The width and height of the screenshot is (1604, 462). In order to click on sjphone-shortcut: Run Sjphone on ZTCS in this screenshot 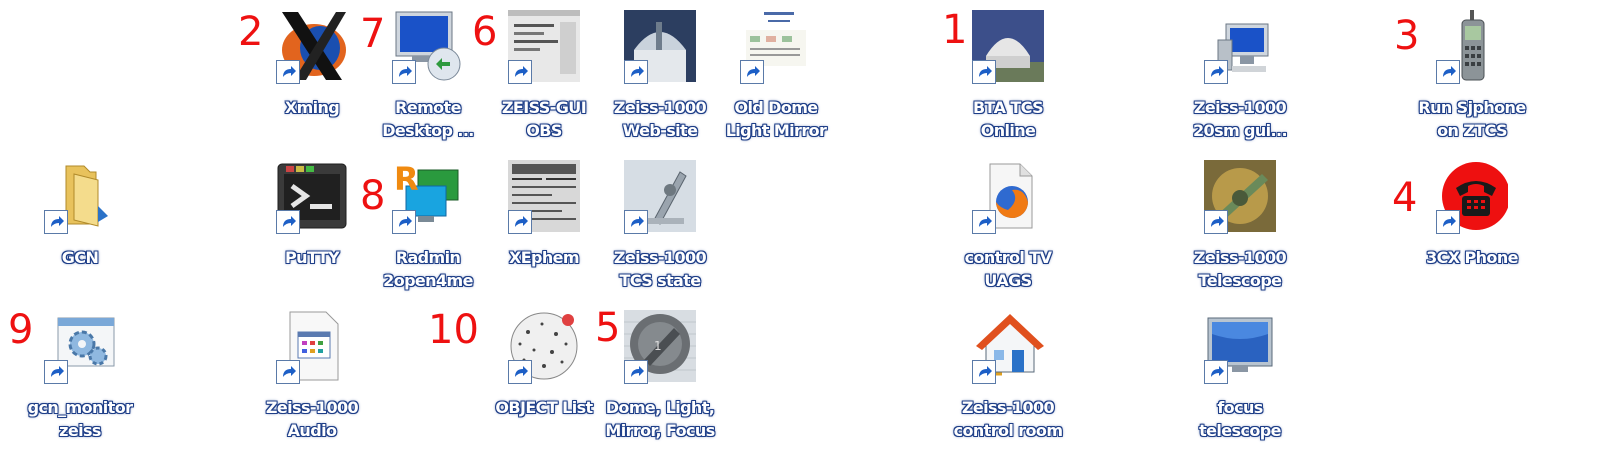, I will do `click(1472, 85)`.